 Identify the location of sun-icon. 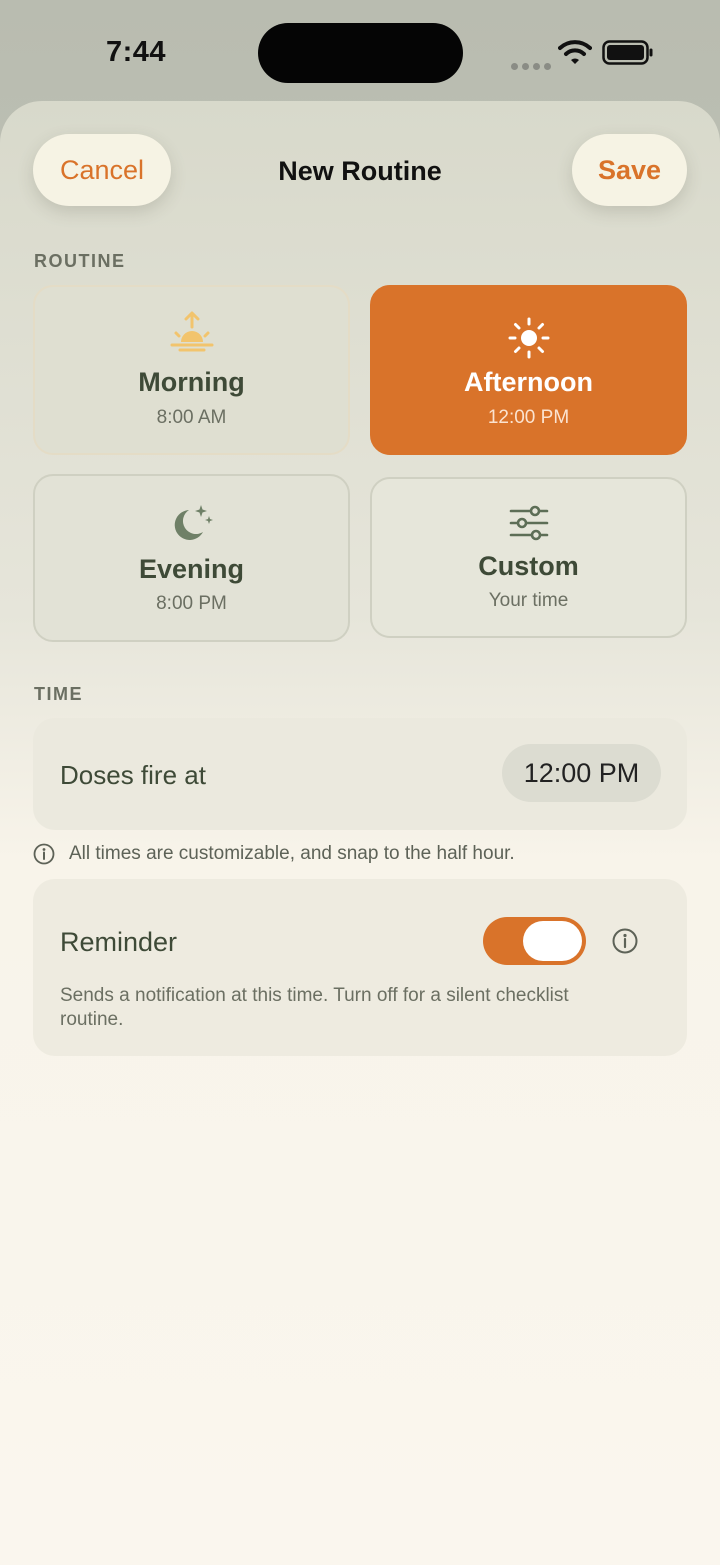
(528, 338).